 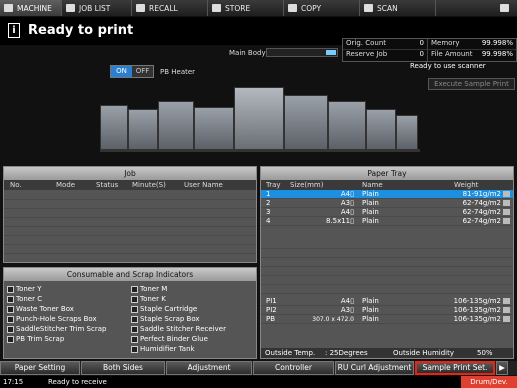 What do you see at coordinates (387, 319) in the screenshot?
I see `tray-row-pb: PB 307.0 x 472.0 Plain 106-135g/m2` at bounding box center [387, 319].